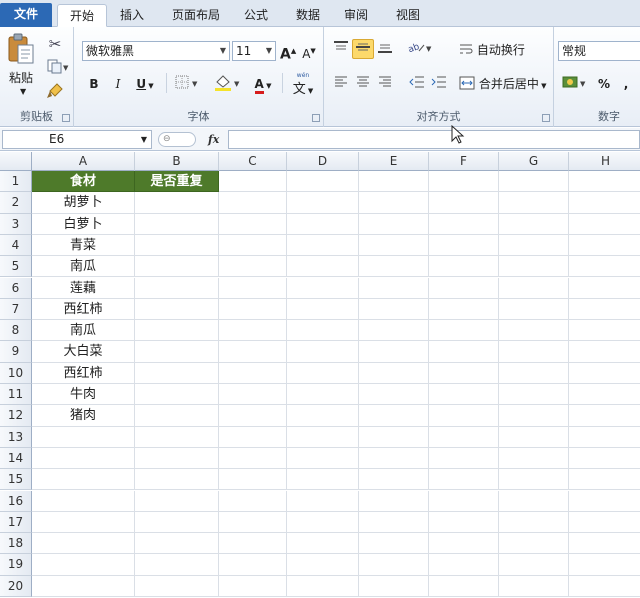 The width and height of the screenshot is (640, 598). Describe the element at coordinates (363, 83) in the screenshot. I see `align-center-button` at that location.